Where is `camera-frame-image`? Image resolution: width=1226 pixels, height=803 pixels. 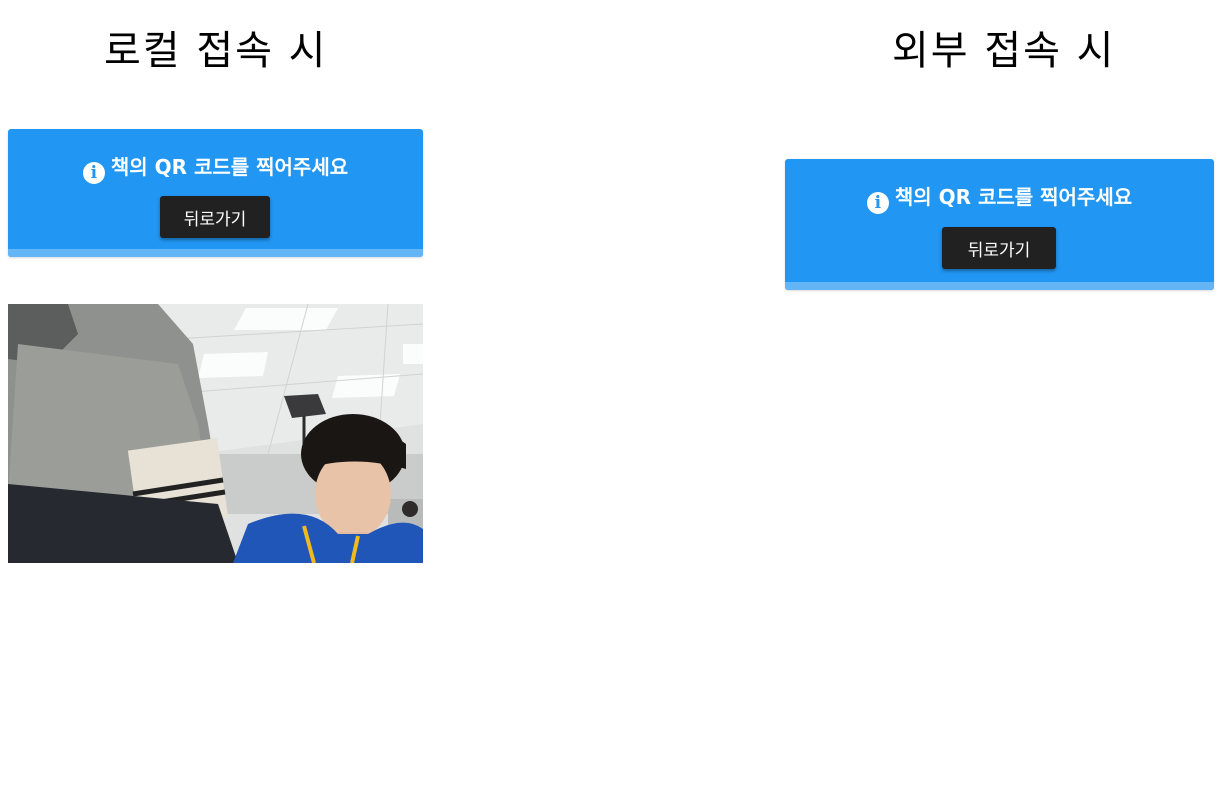 camera-frame-image is located at coordinates (215, 433).